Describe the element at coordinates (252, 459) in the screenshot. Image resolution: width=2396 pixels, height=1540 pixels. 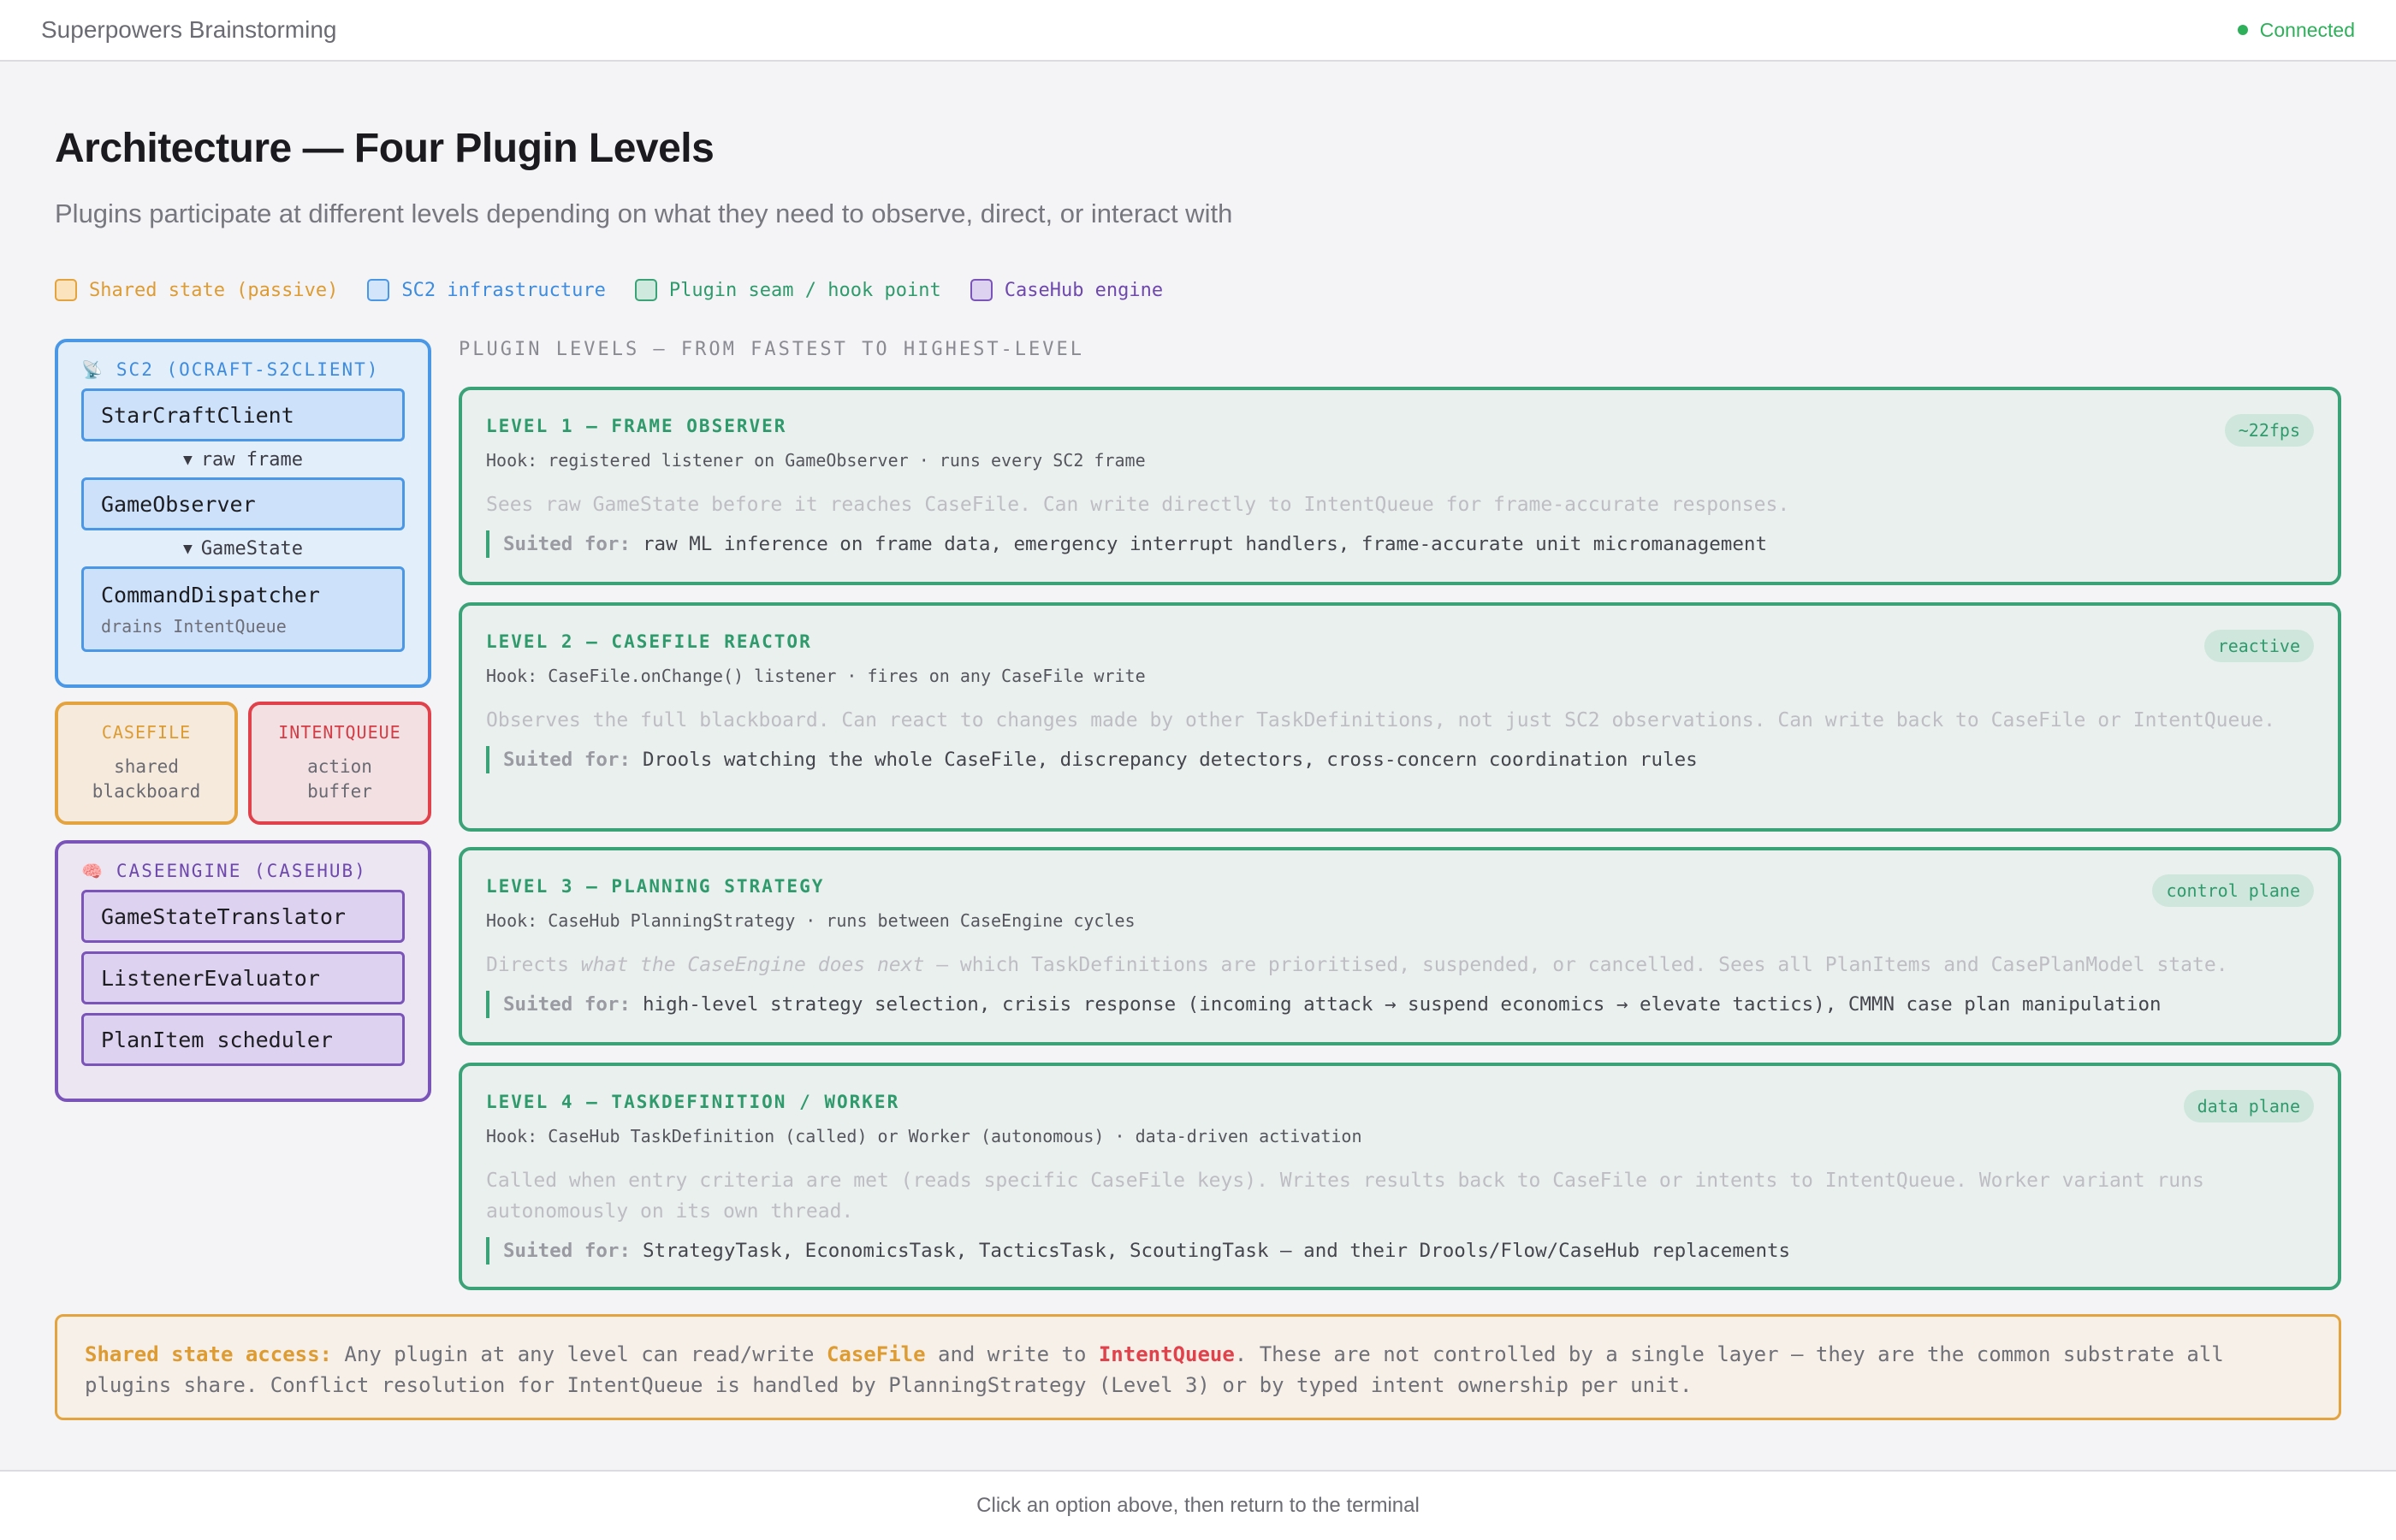
I see `arrow-label: raw frame` at that location.